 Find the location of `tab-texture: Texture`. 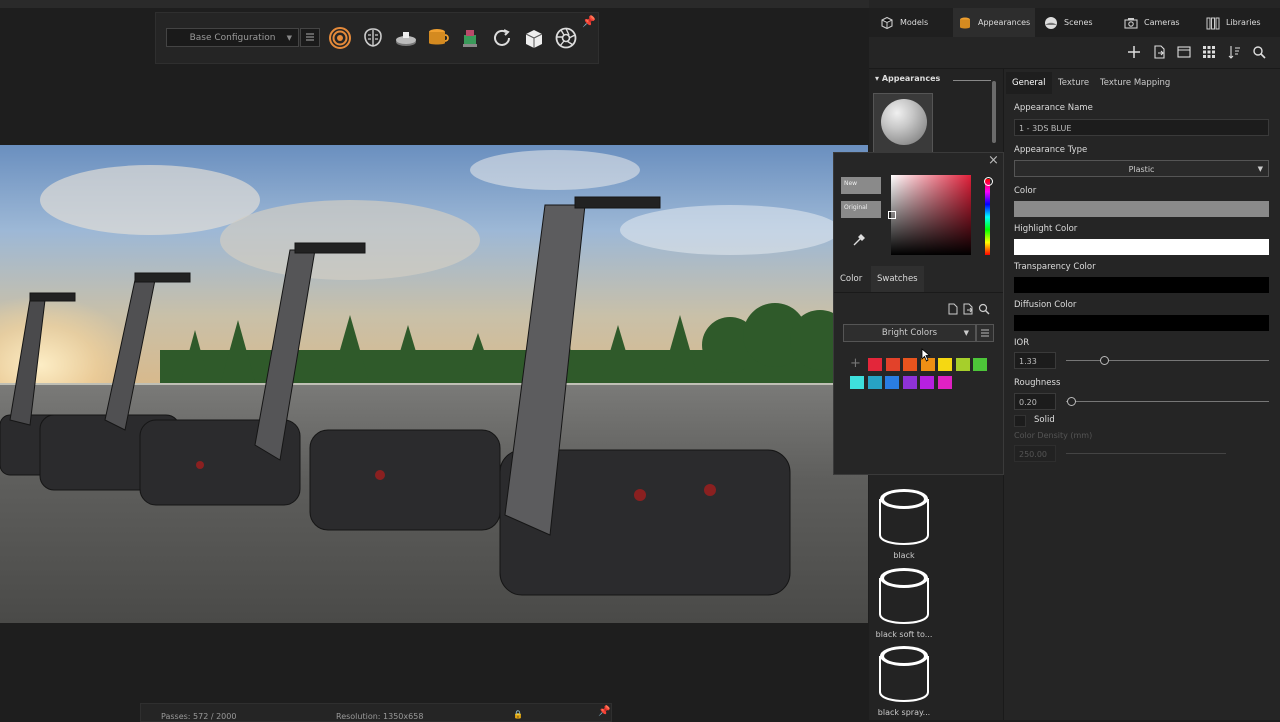

tab-texture: Texture is located at coordinates (1073, 83).